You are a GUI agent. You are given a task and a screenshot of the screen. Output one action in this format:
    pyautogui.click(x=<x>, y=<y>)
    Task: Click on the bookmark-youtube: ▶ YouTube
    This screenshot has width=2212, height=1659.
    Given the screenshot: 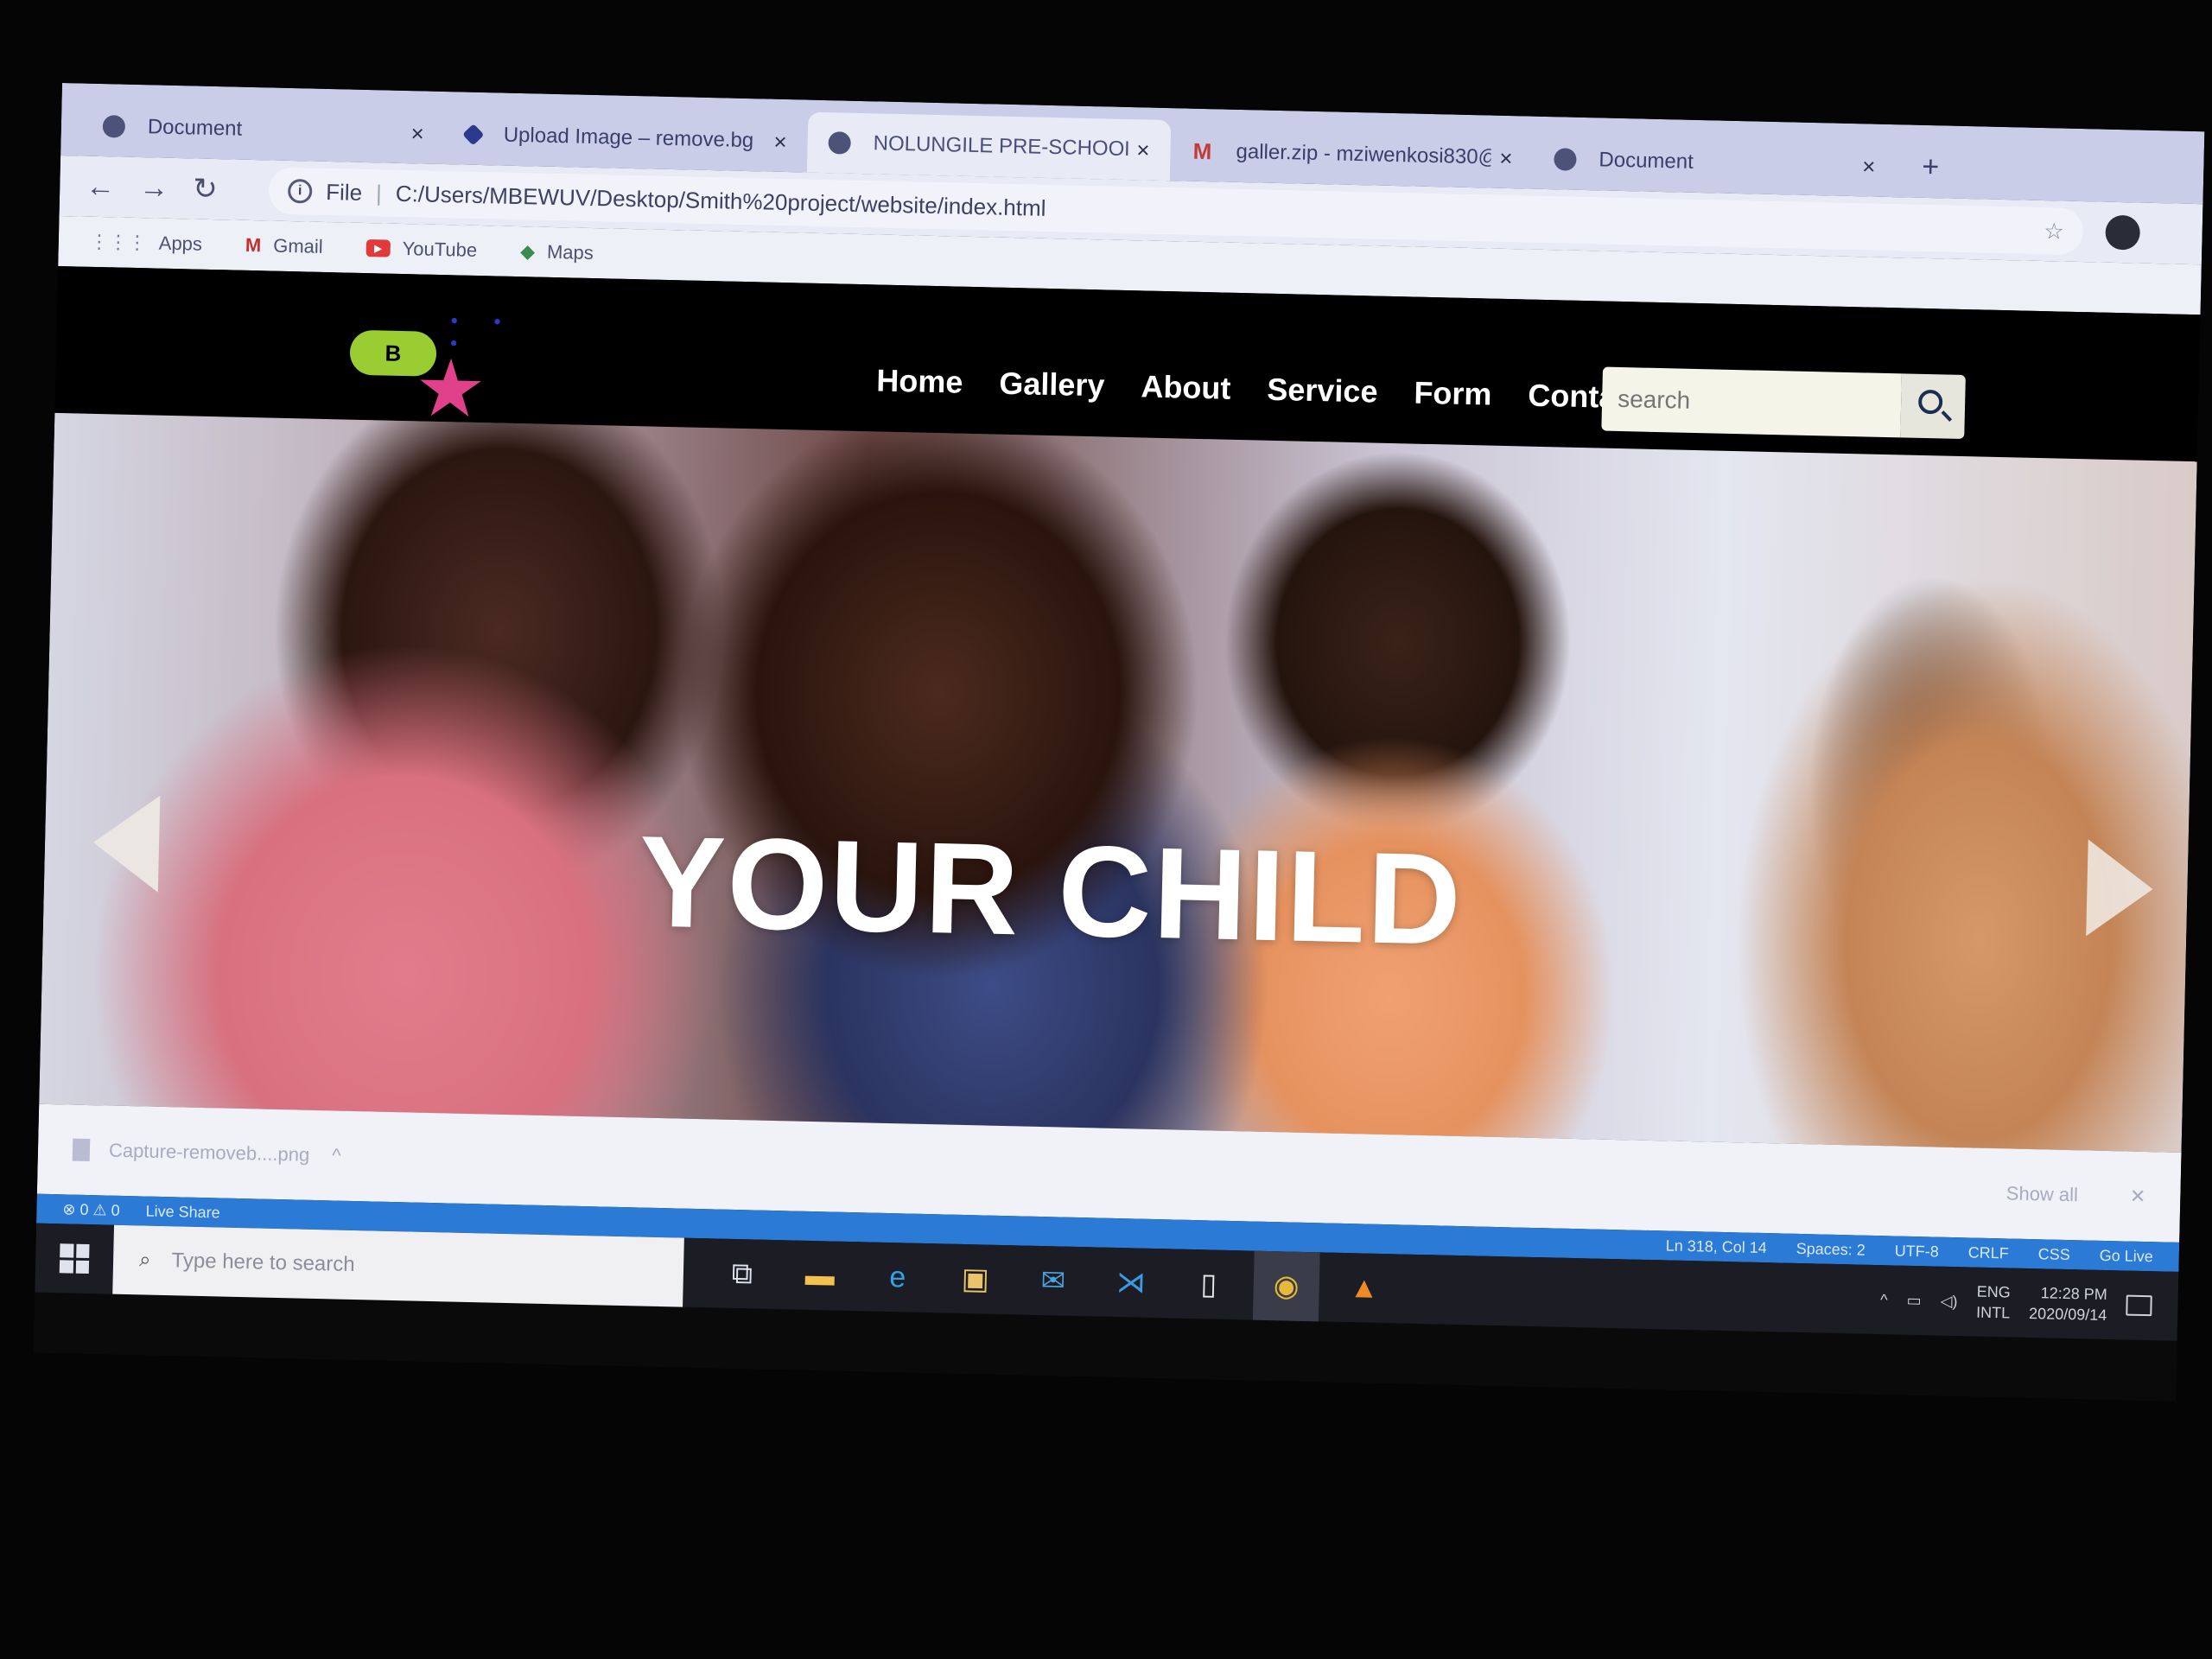 What is the action you would take?
    pyautogui.click(x=421, y=249)
    